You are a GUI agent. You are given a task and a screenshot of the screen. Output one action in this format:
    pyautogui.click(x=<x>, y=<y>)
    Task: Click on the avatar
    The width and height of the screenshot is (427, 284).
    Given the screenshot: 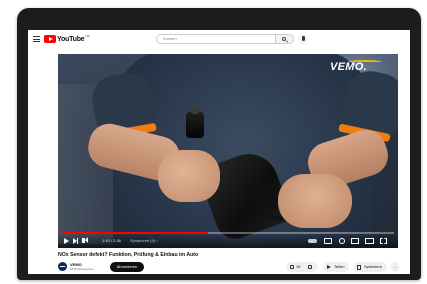 What is the action you would take?
    pyautogui.click(x=62, y=266)
    